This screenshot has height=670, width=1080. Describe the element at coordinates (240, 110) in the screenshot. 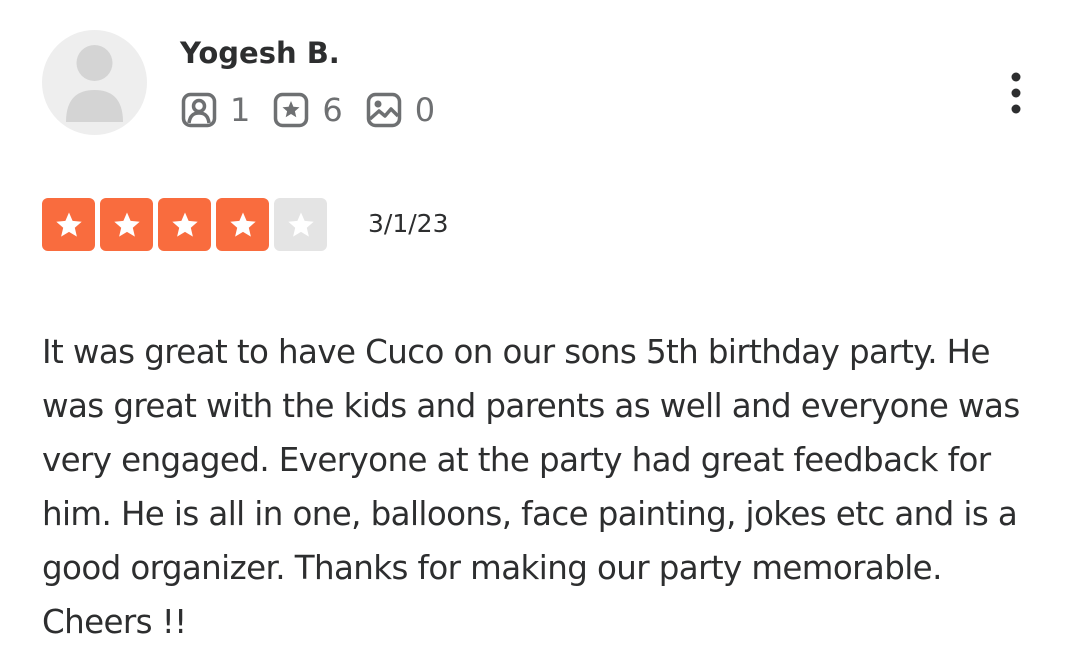

I see `friends-count: 1` at that location.